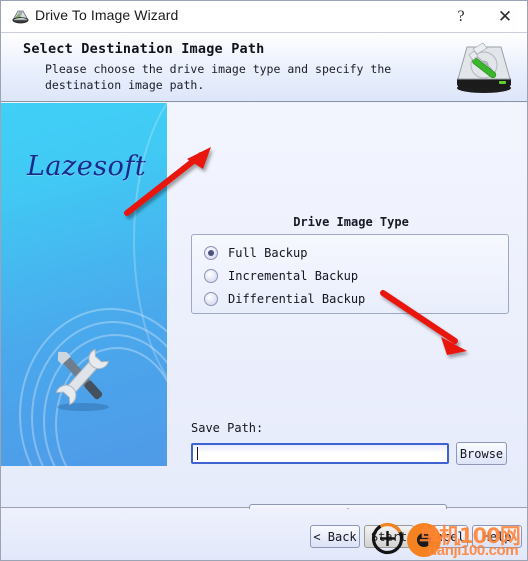 Image resolution: width=528 pixels, height=561 pixels. I want to click on titlebar-help-icon: ?, so click(461, 16).